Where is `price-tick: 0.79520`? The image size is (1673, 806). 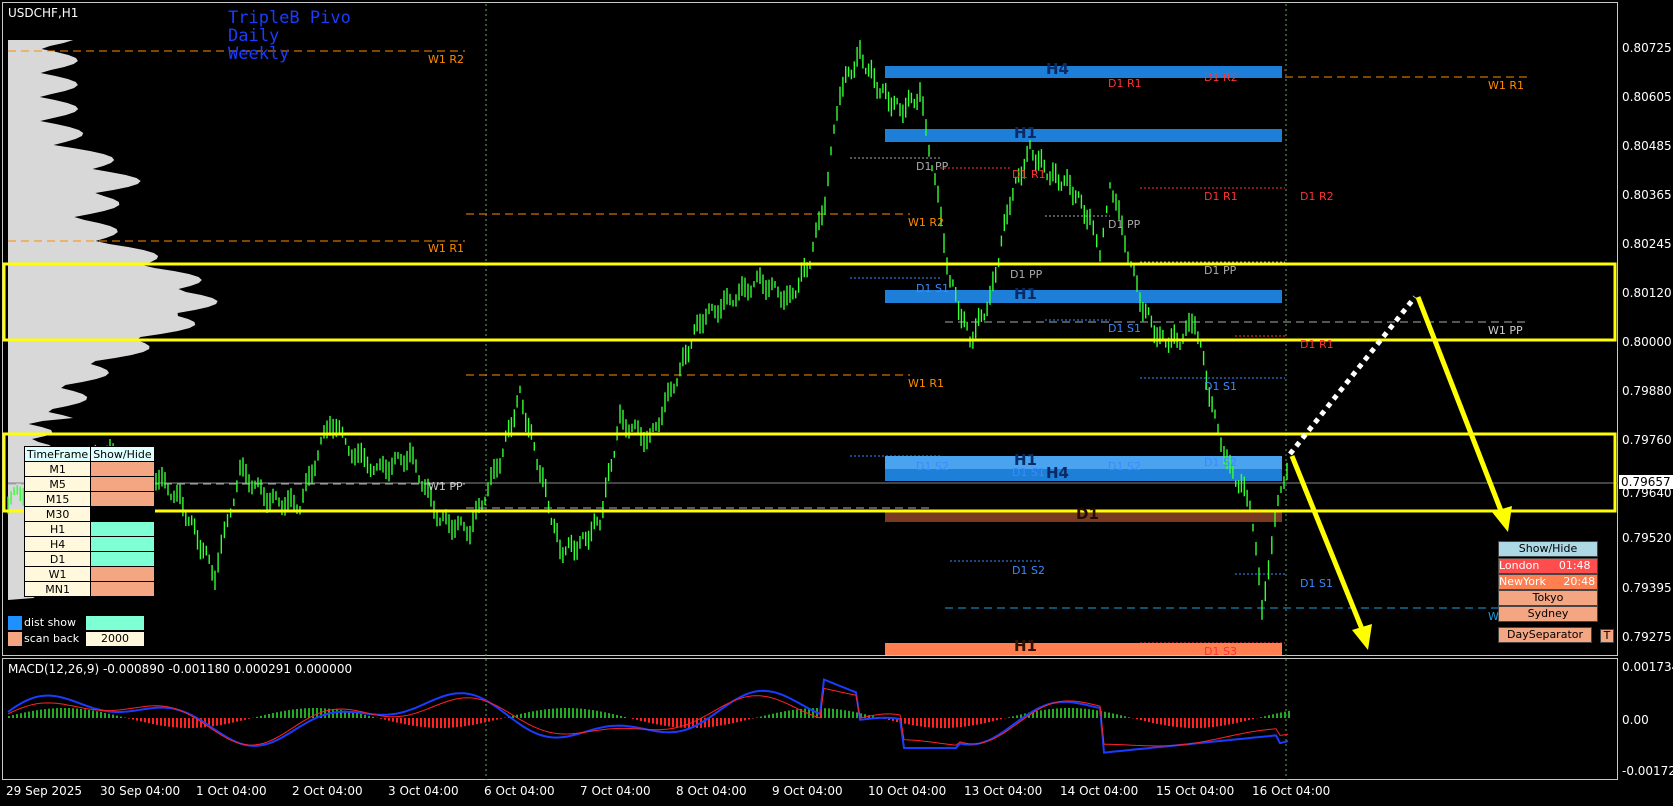 price-tick: 0.79520 is located at coordinates (1647, 538).